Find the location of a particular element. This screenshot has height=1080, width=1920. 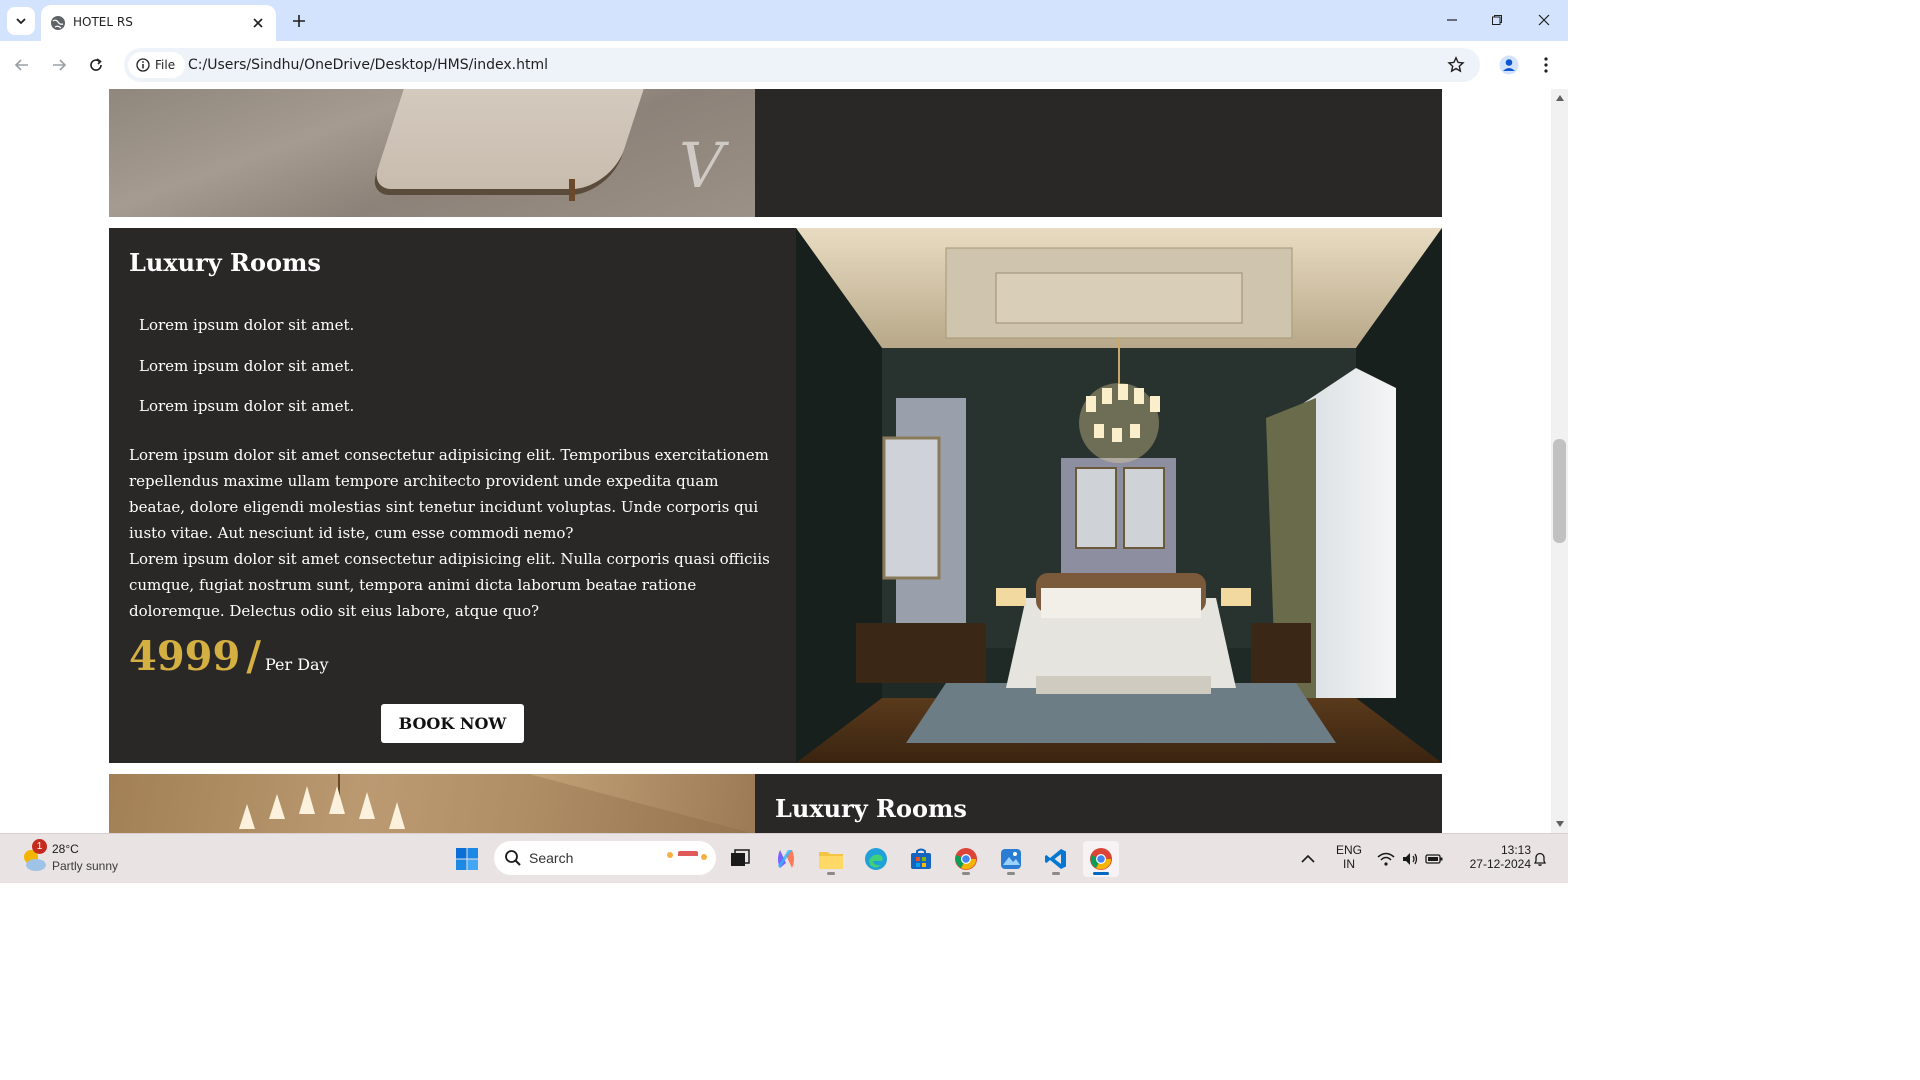

page-scrollbar is located at coordinates (1559, 461).